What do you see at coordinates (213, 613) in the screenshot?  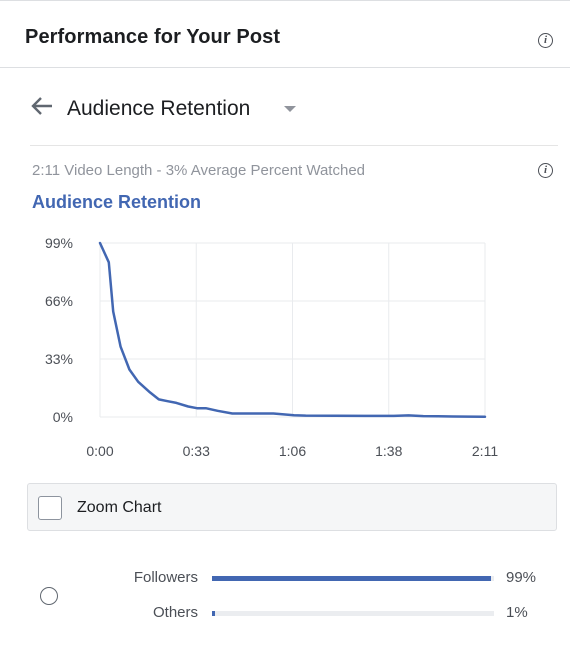 I see `others-bar-fill` at bounding box center [213, 613].